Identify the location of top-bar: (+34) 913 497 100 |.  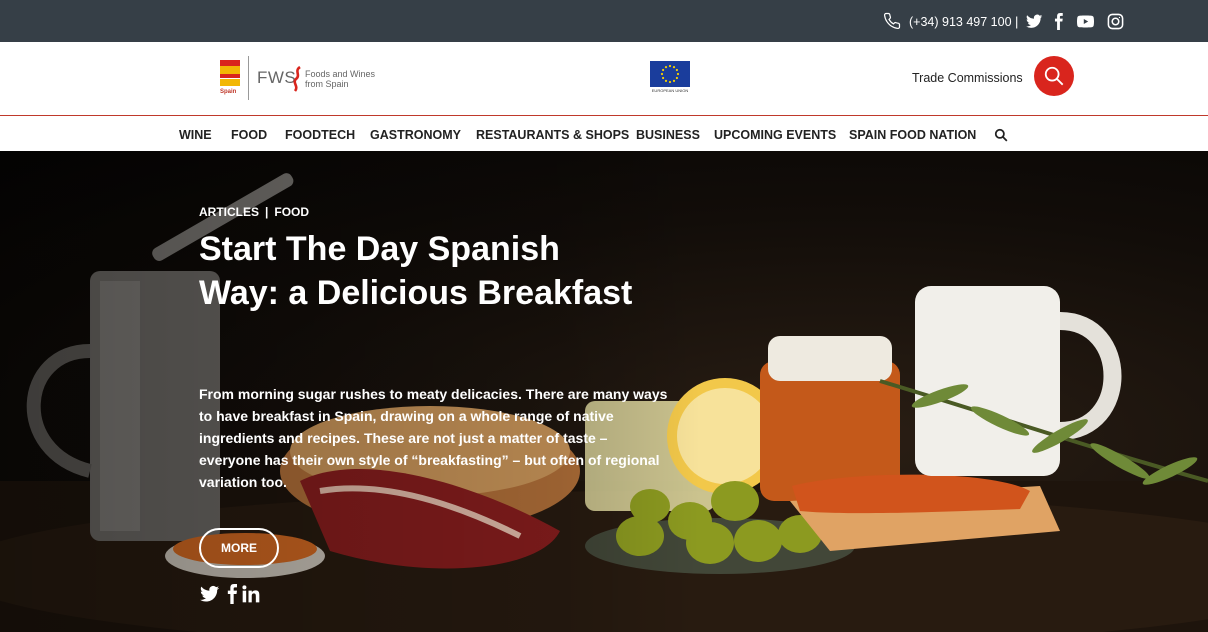
(604, 21).